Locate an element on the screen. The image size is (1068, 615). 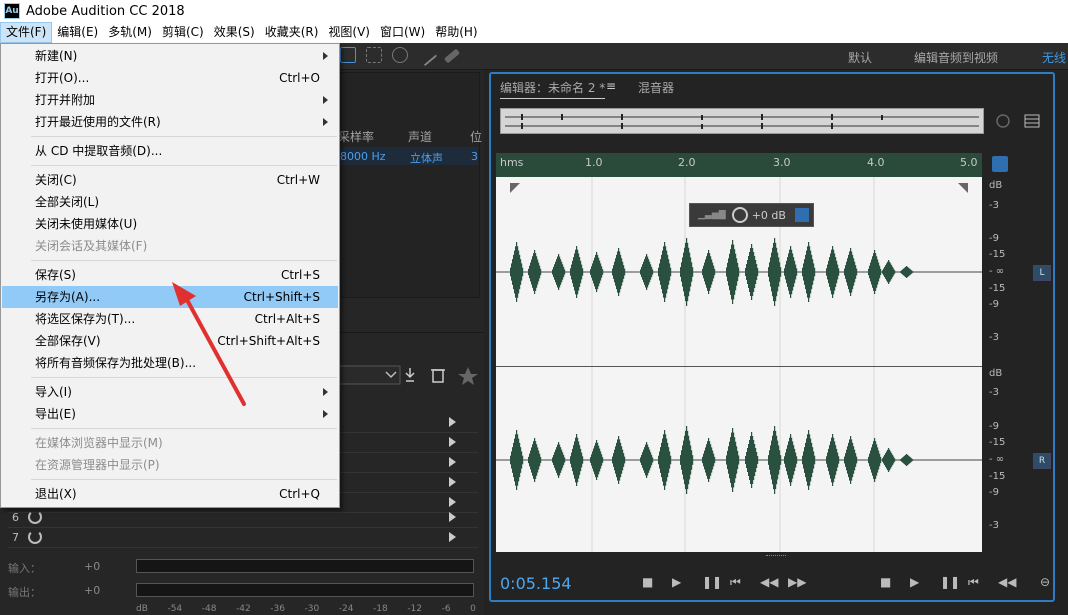
menu-item-label: 导出(E) is located at coordinates (55, 414).